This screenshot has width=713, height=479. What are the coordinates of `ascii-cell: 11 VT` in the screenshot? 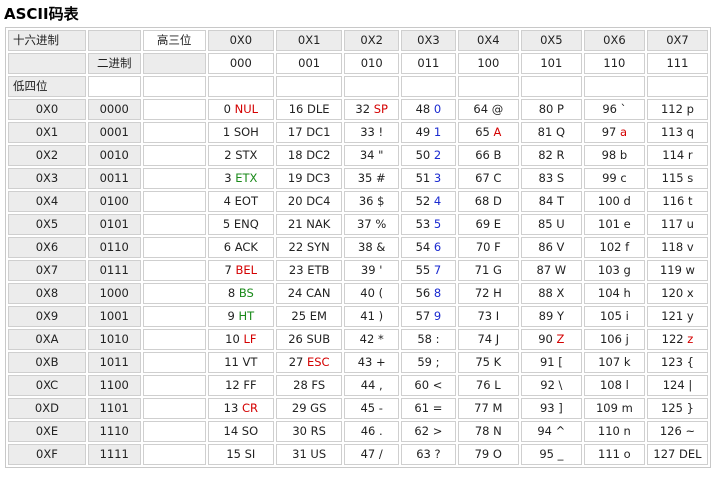 It's located at (240, 362).